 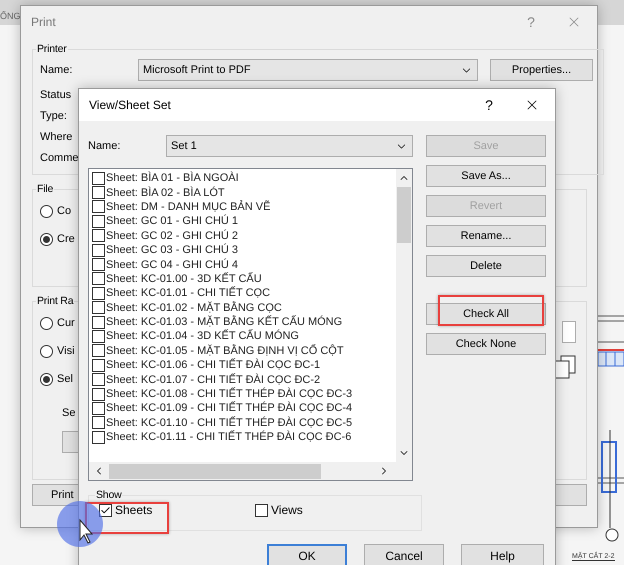 I want to click on group-label: File, so click(x=45, y=189).